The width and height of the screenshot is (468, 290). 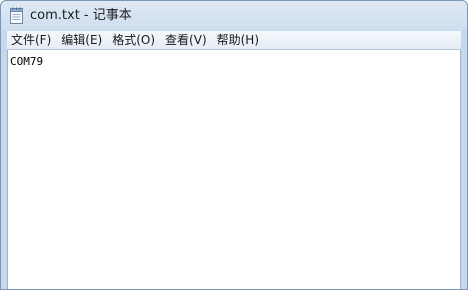 I want to click on notepad-icon, so click(x=17, y=15).